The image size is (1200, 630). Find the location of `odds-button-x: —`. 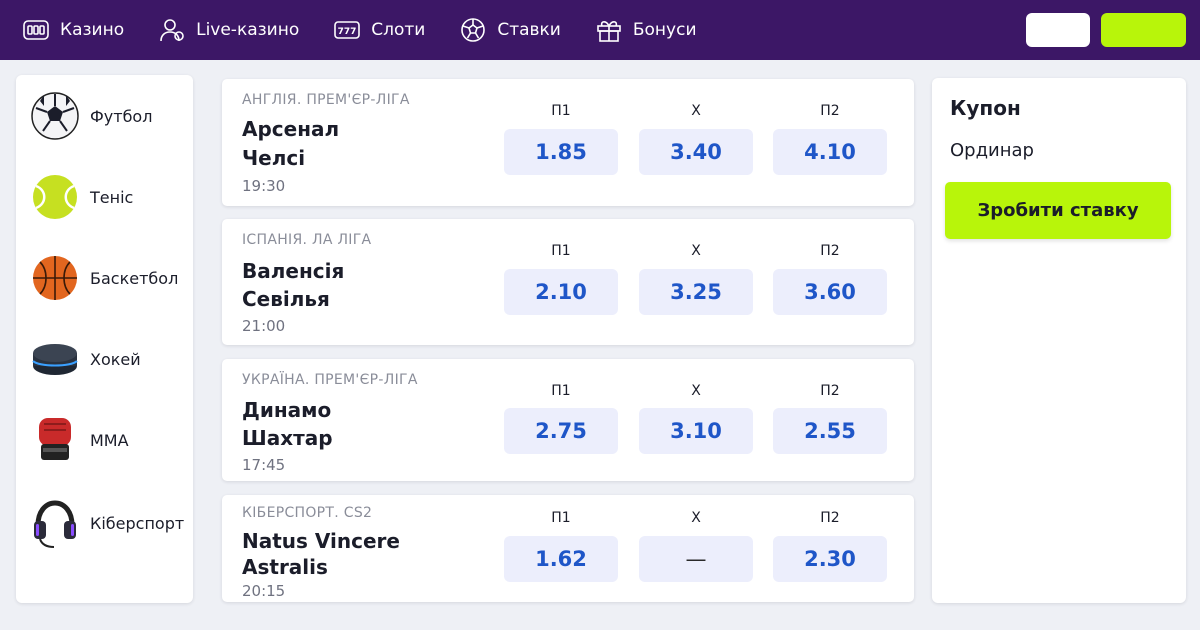

odds-button-x: — is located at coordinates (696, 559).